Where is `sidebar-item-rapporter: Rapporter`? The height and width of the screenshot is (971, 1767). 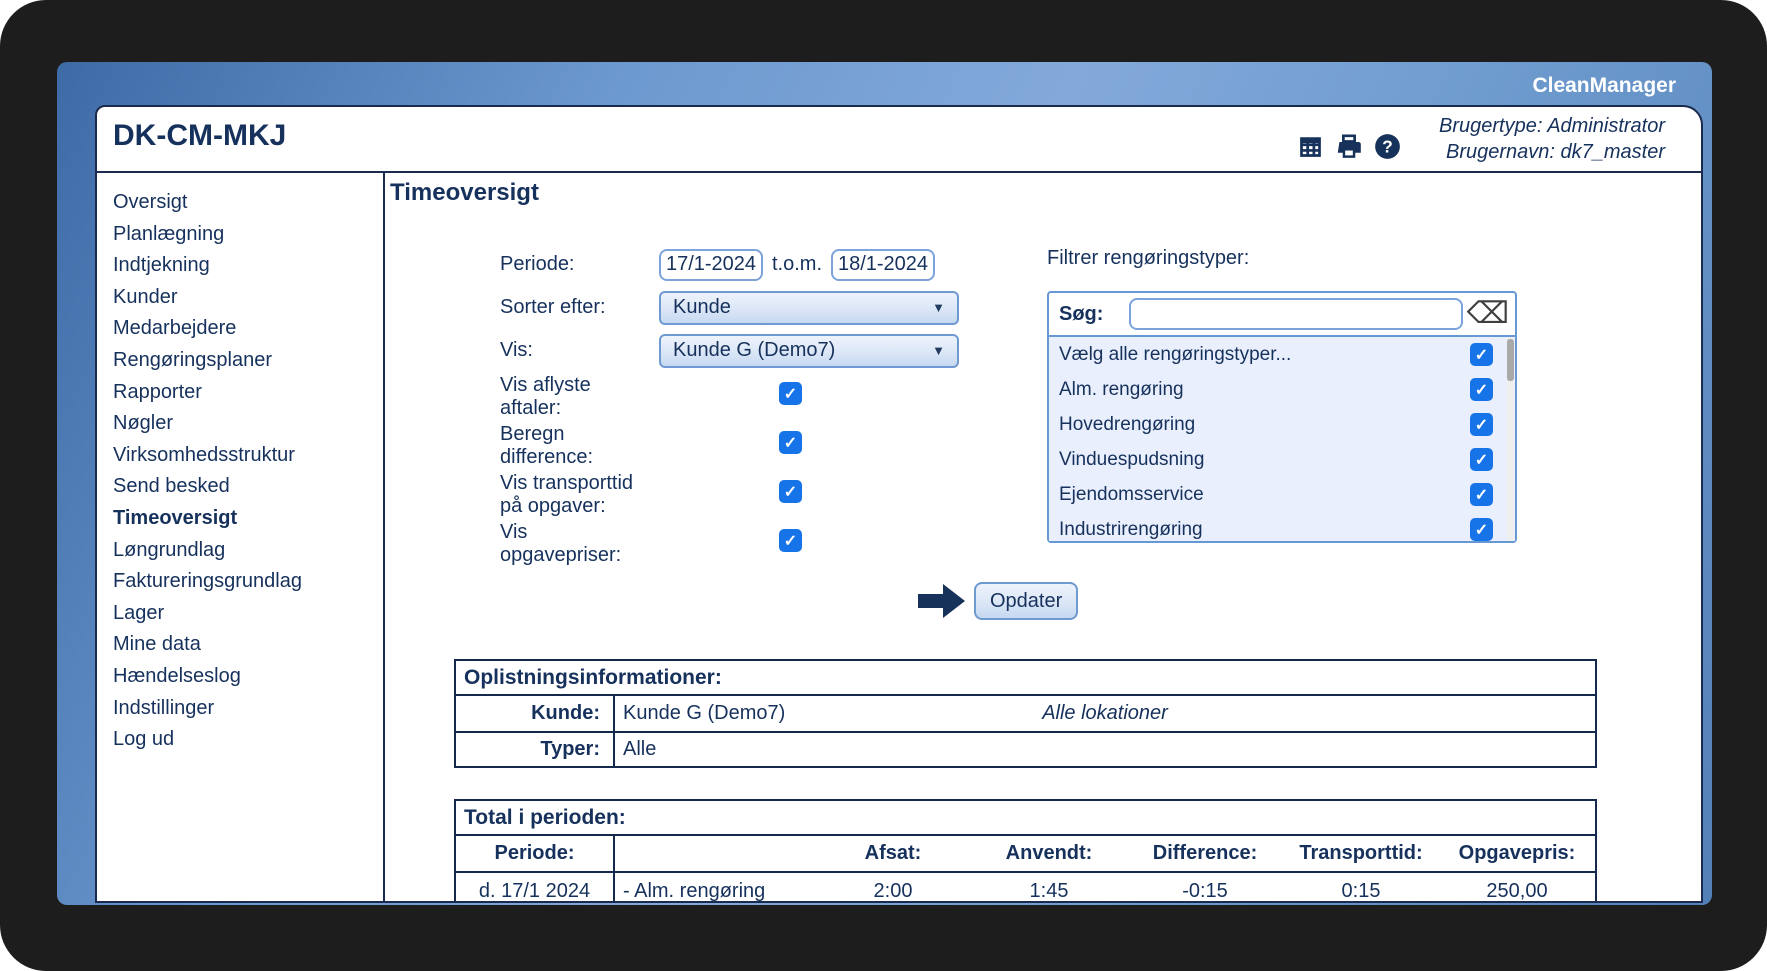 sidebar-item-rapporter: Rapporter is located at coordinates (248, 393).